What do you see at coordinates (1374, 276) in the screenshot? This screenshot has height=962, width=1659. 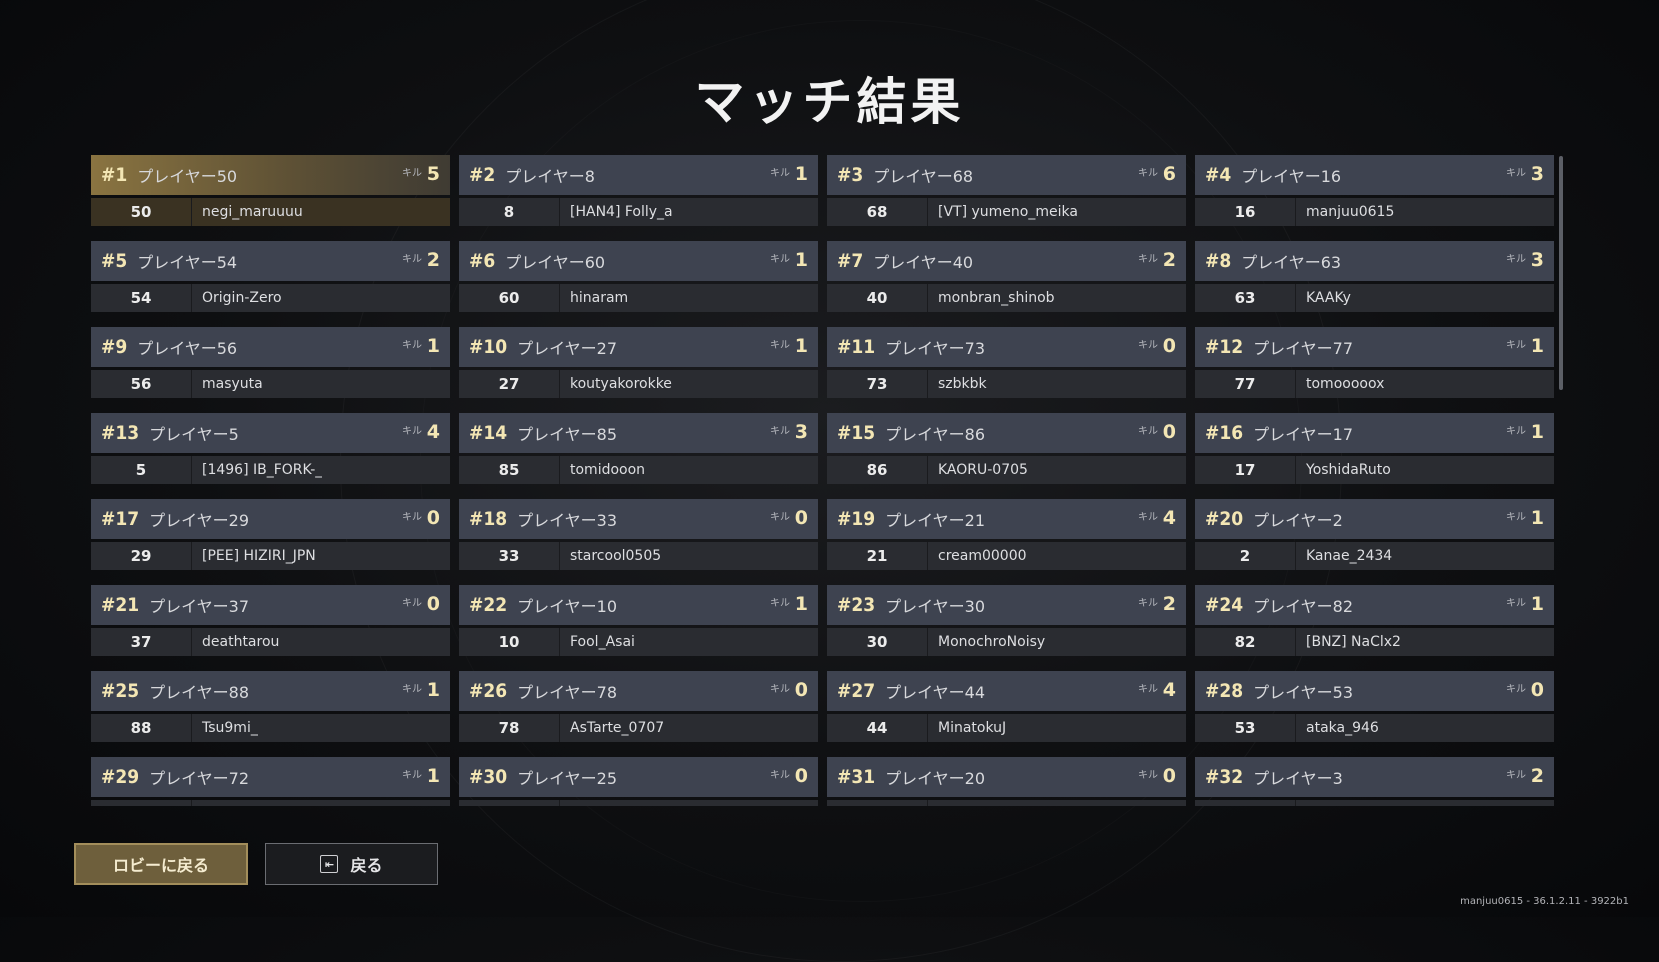 I see `result-card: #8 プレイヤー63 キル 3 63 KAAKy` at bounding box center [1374, 276].